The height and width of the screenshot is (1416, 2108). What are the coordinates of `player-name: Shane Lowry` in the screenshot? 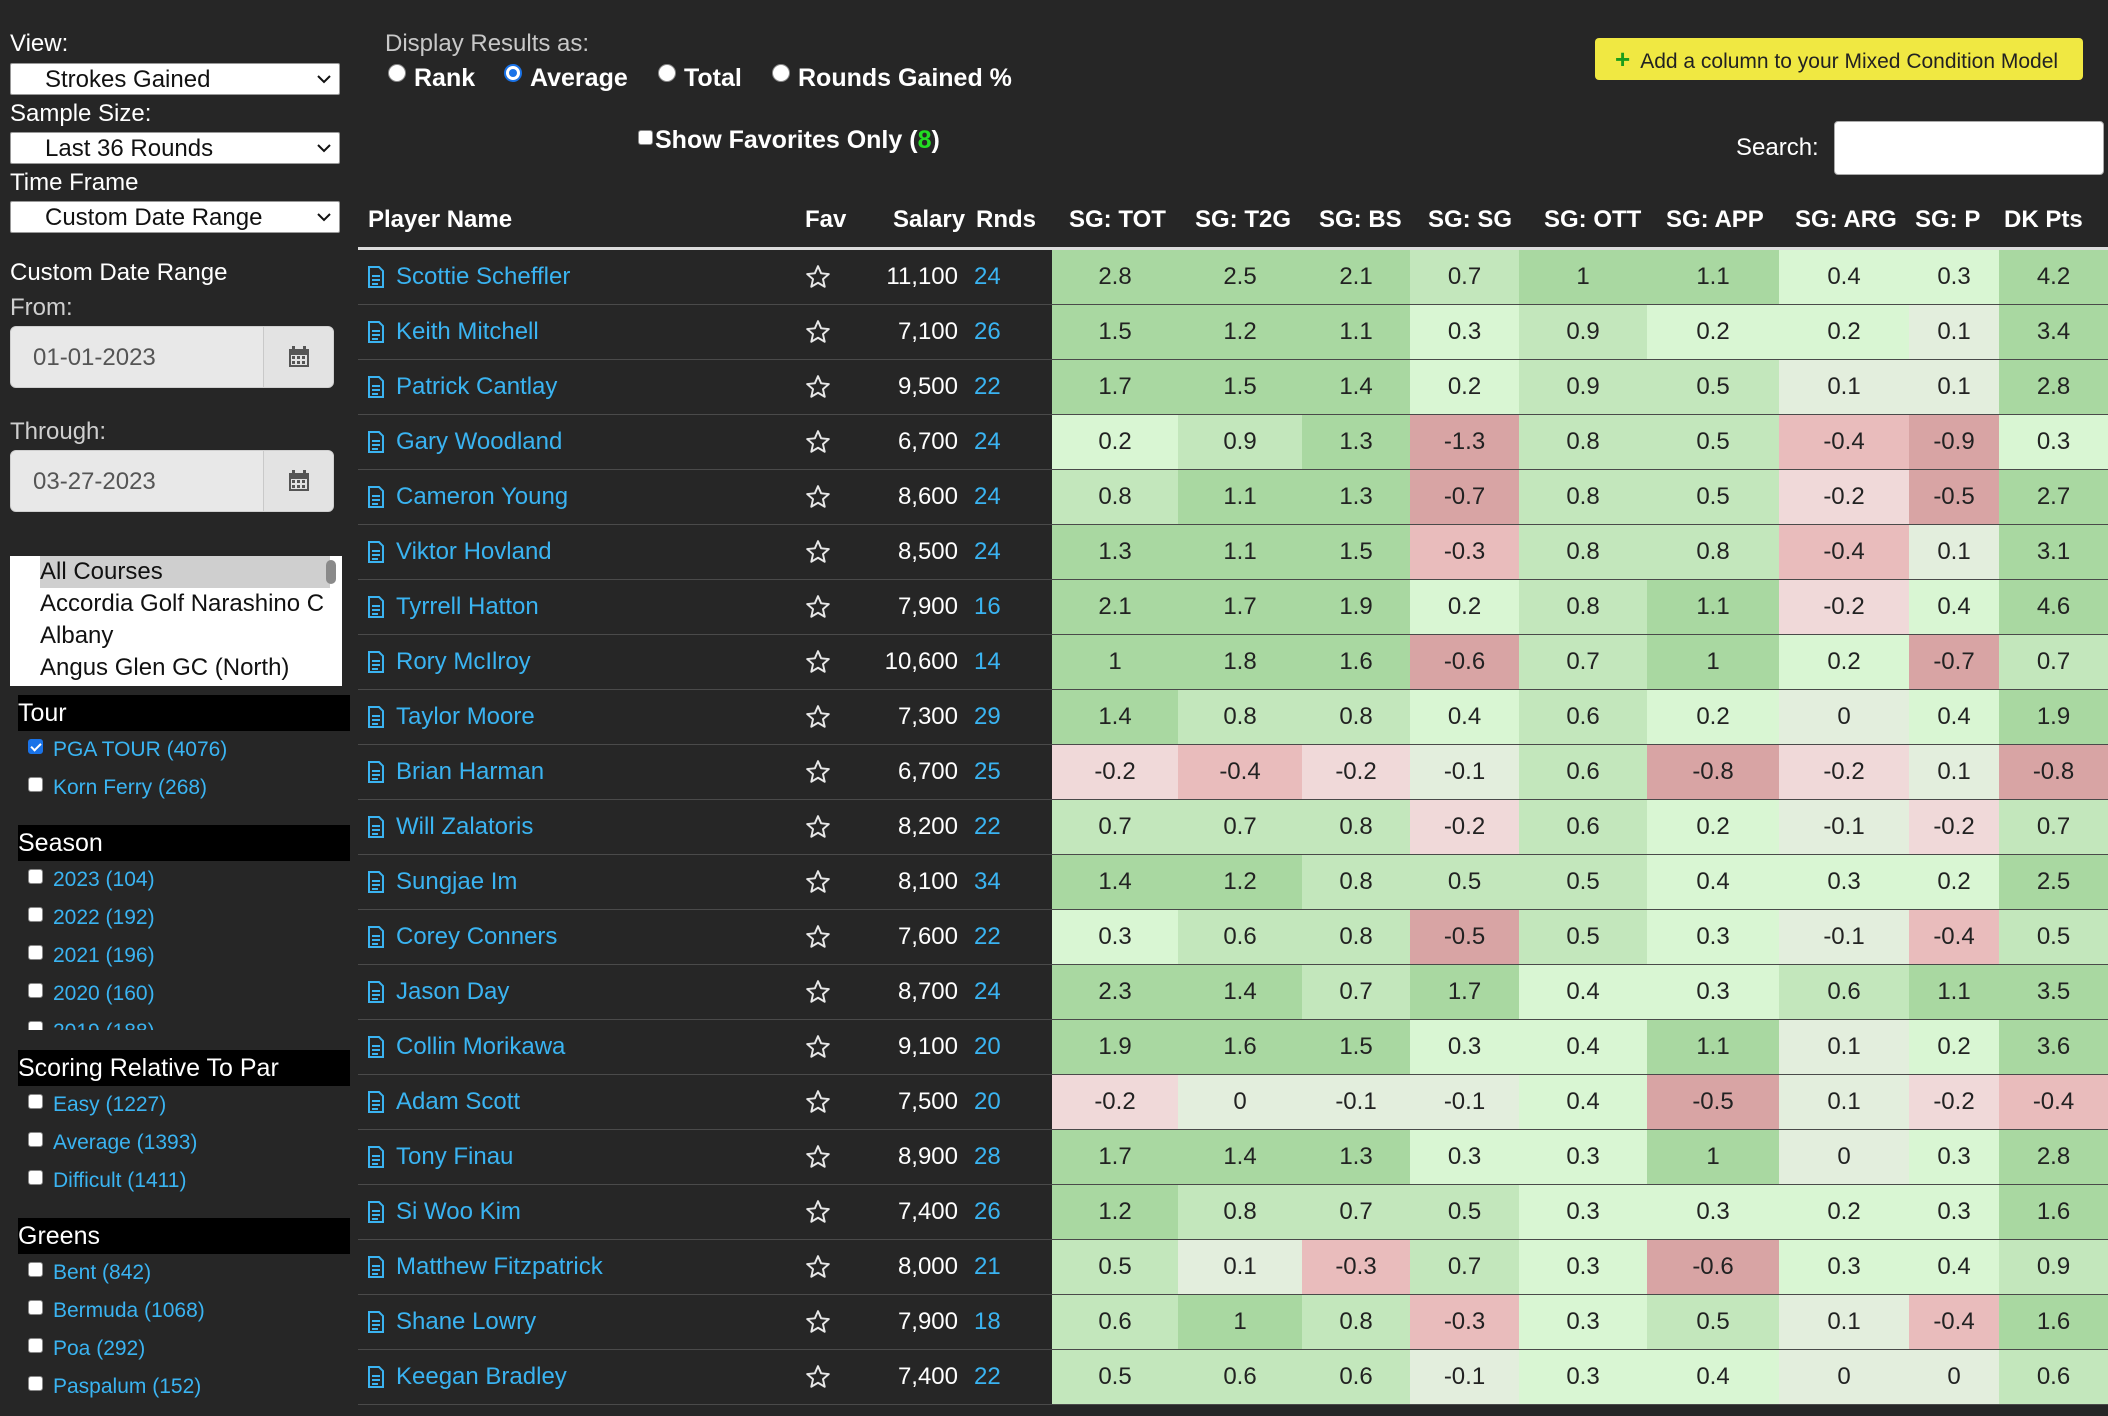 It's located at (466, 1321).